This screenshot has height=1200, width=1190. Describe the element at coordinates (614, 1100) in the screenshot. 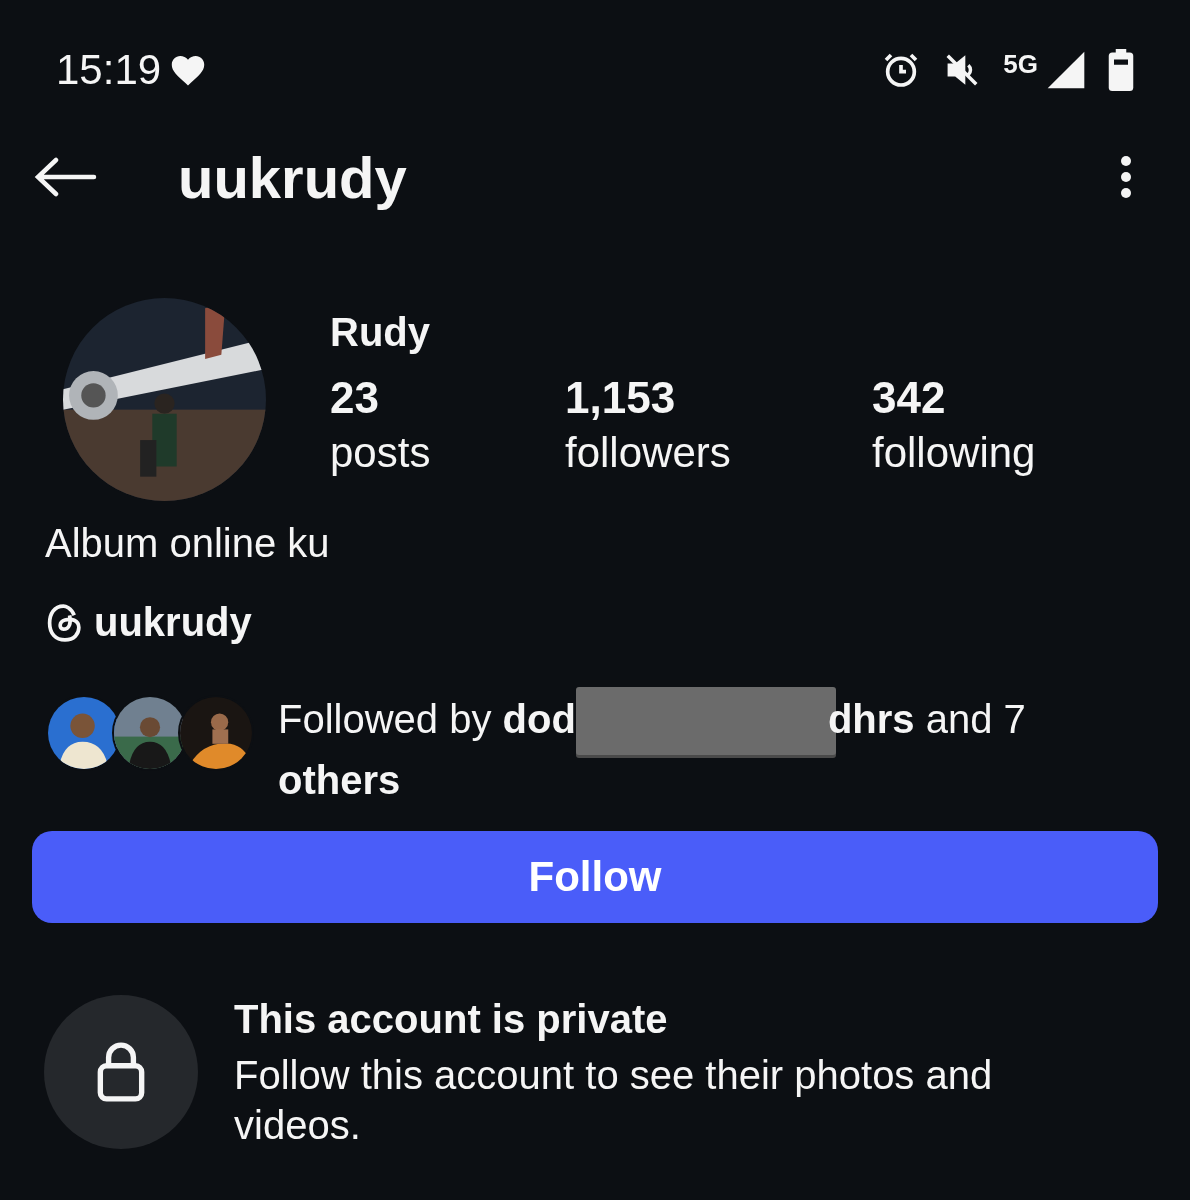

I see `private-message: Follow this account to see their photos and videos.` at that location.